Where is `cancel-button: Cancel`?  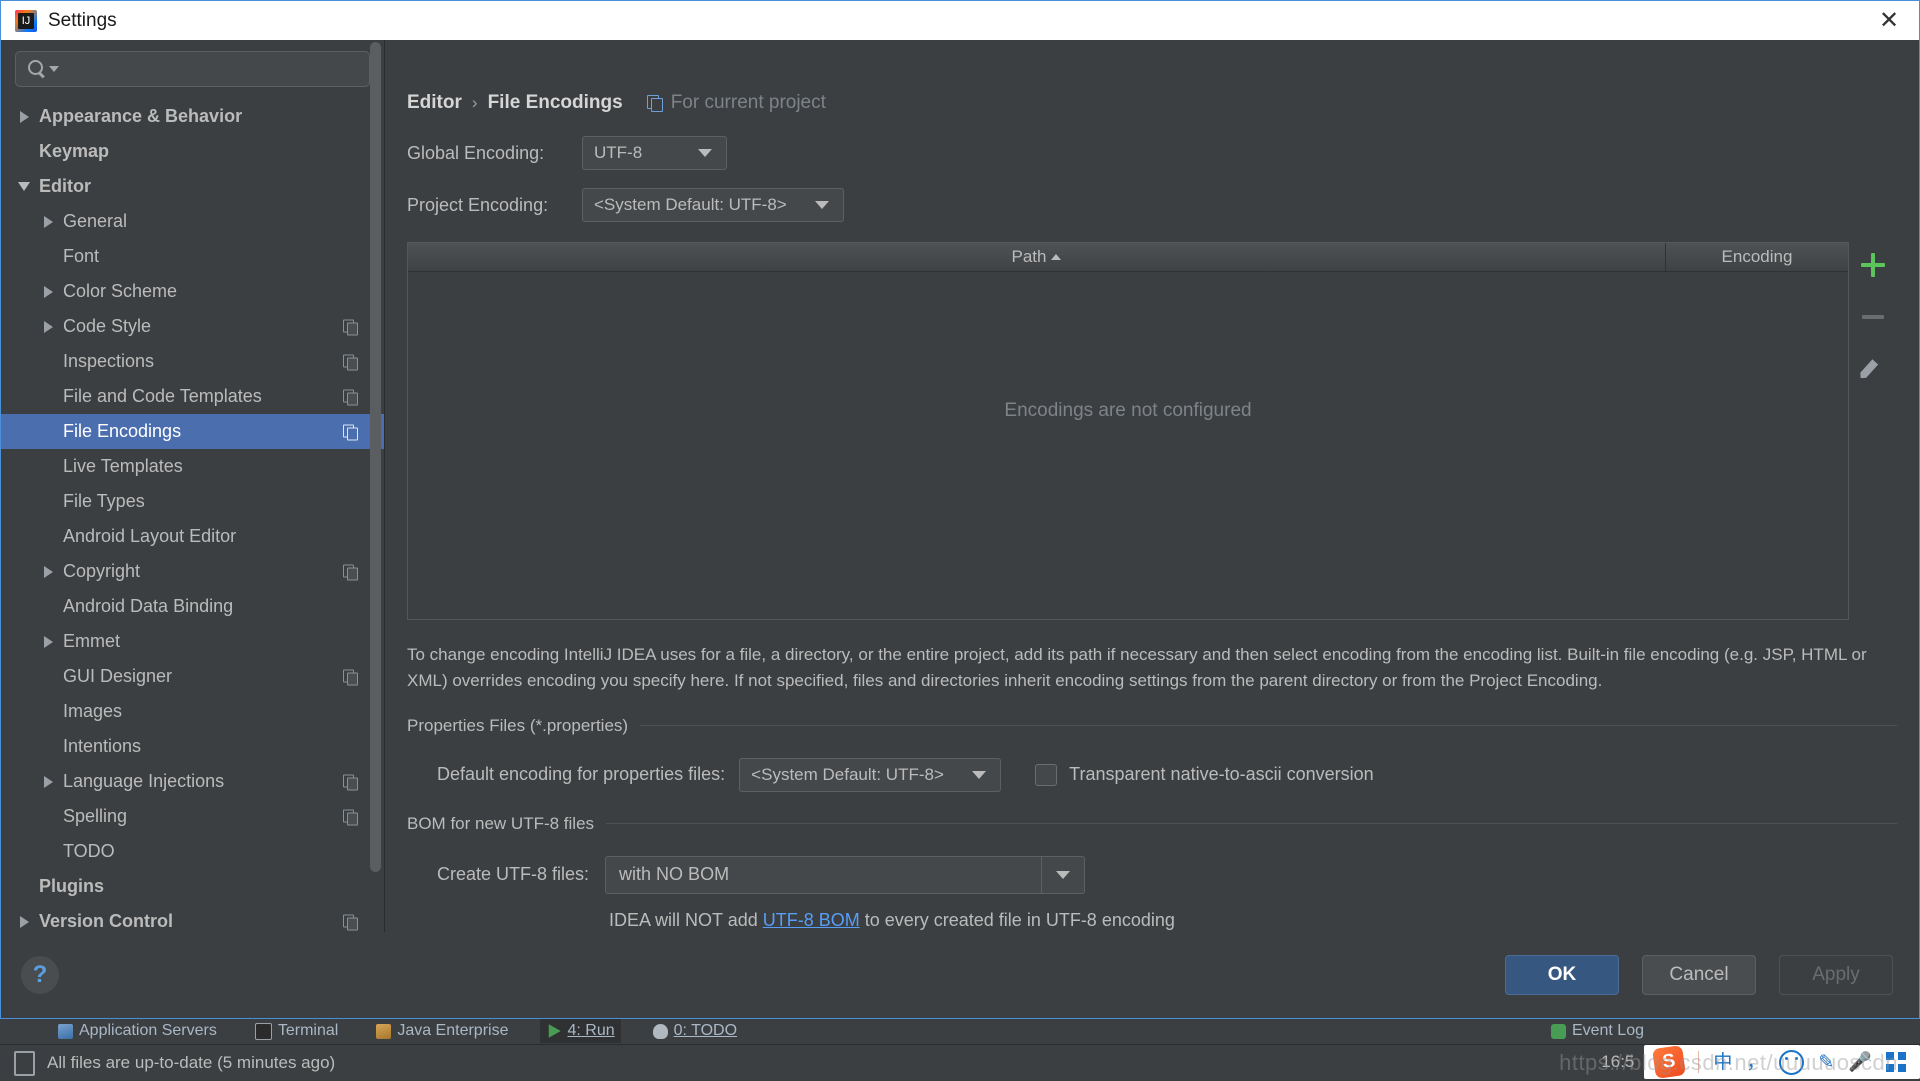 cancel-button: Cancel is located at coordinates (1699, 975).